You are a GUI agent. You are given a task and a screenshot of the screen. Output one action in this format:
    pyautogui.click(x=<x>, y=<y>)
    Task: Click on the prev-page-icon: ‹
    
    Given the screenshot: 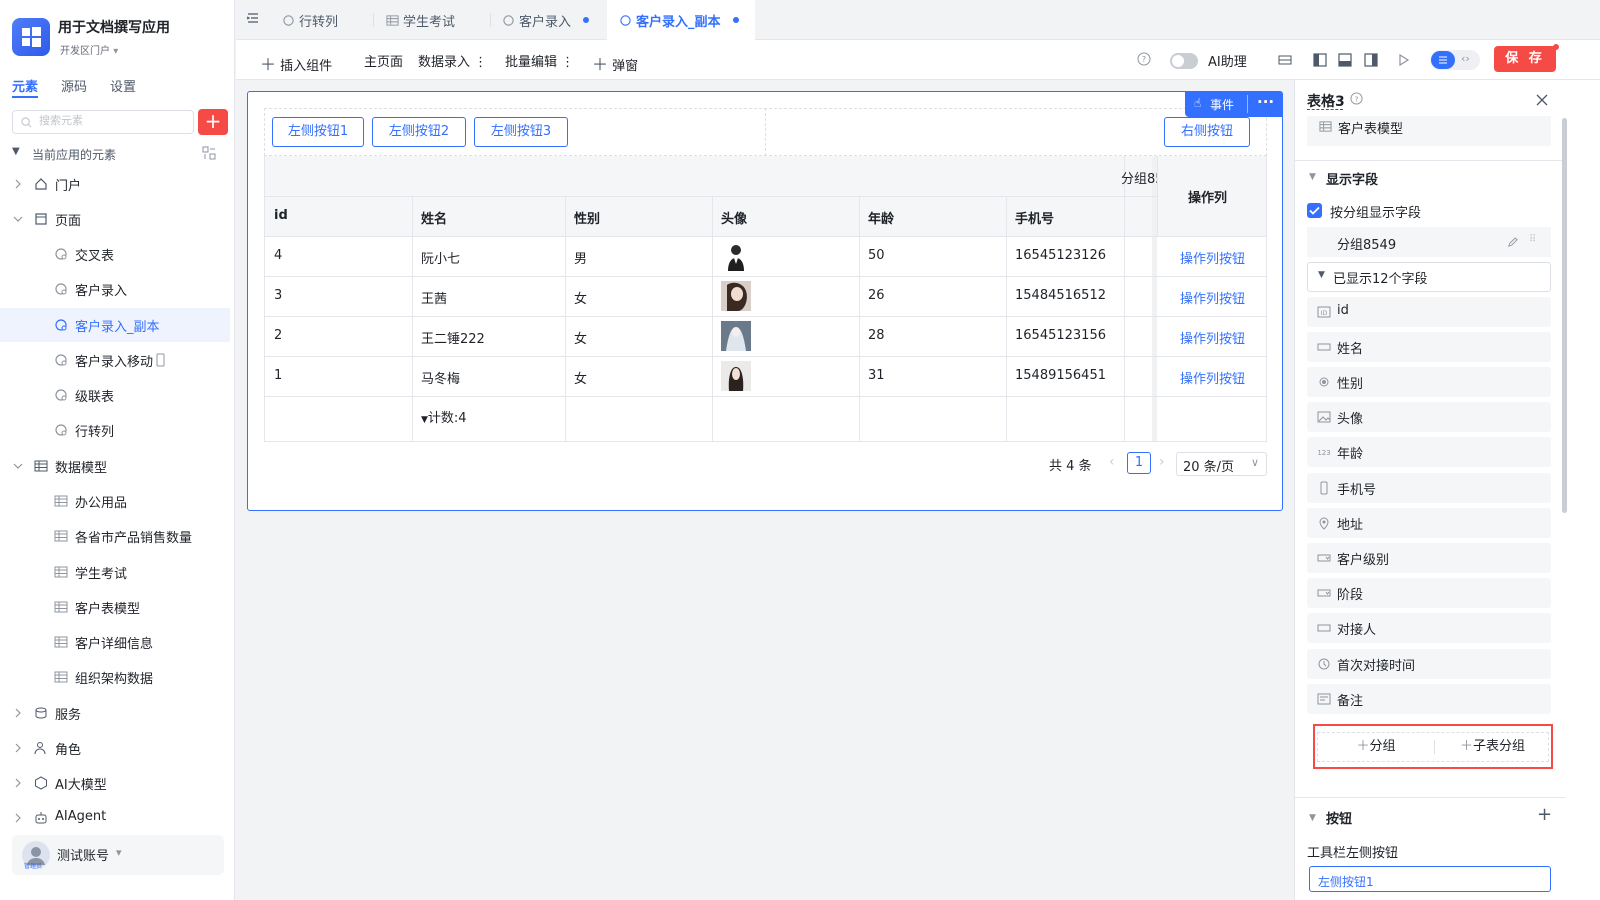 What is the action you would take?
    pyautogui.click(x=1112, y=462)
    